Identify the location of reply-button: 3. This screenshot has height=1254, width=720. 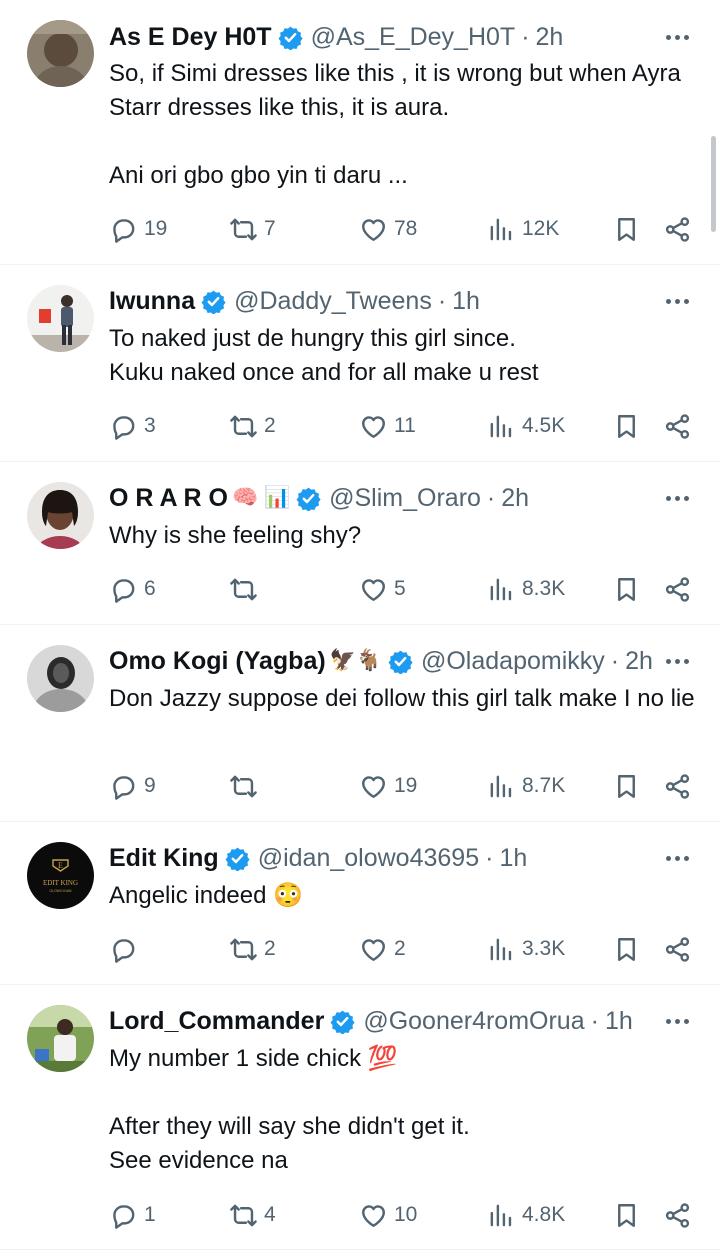
(132, 426).